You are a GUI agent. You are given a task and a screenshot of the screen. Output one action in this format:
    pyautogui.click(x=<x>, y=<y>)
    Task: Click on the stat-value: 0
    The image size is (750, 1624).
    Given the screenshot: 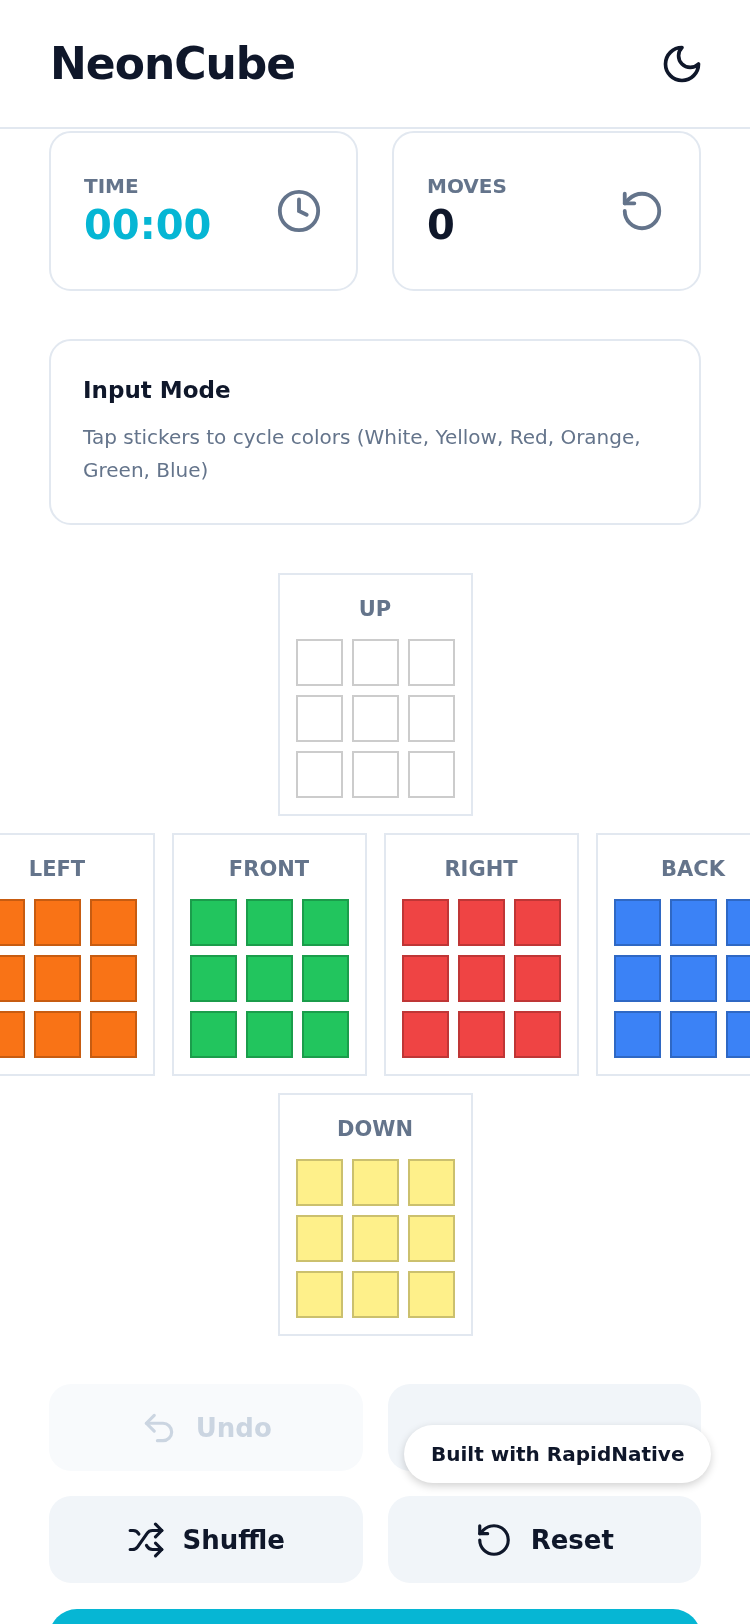 What is the action you would take?
    pyautogui.click(x=441, y=225)
    